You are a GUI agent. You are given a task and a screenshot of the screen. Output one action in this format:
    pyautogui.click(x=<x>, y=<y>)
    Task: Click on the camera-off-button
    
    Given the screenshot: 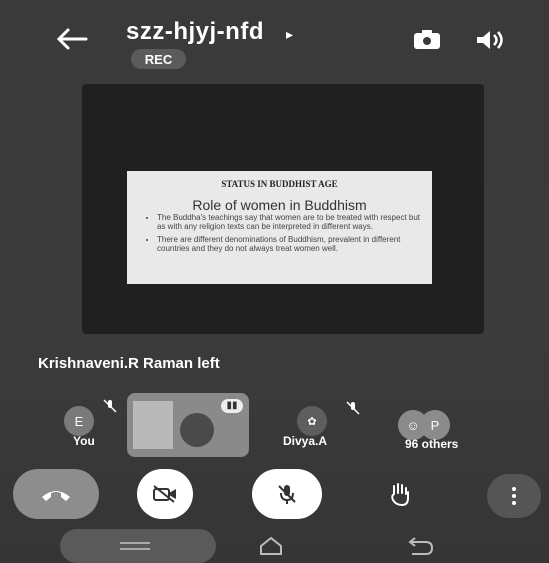 What is the action you would take?
    pyautogui.click(x=165, y=494)
    